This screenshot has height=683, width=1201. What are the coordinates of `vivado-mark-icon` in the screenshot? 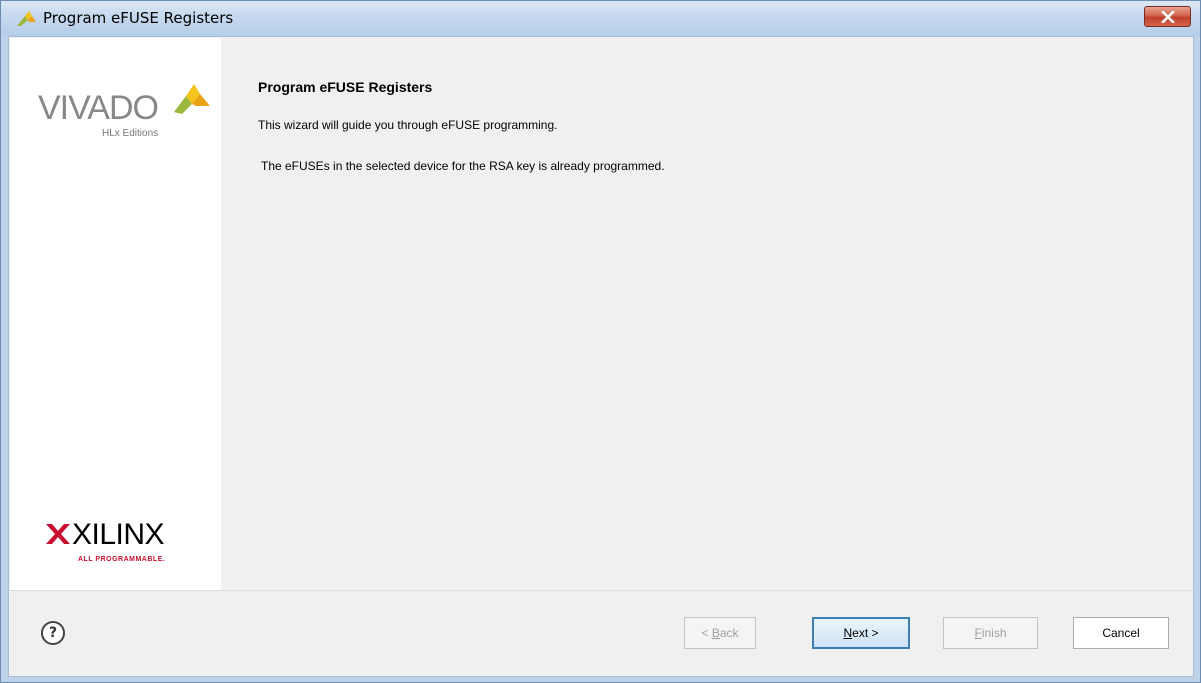 It's located at (193, 102).